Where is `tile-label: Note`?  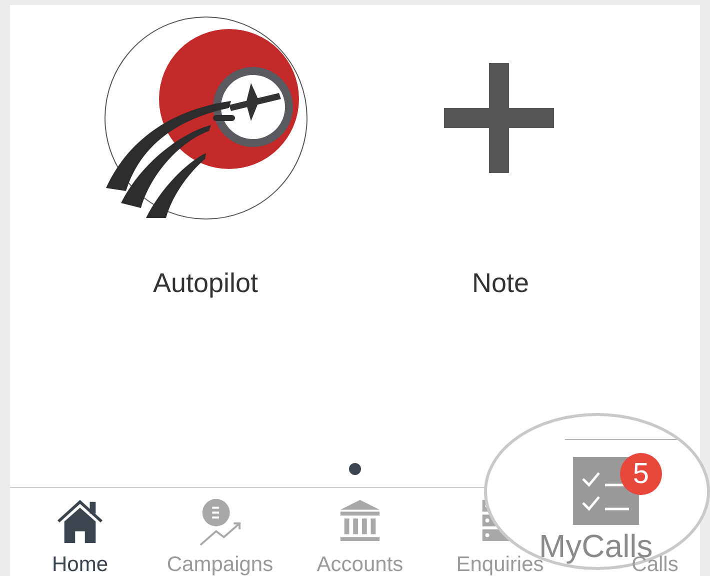
tile-label: Note is located at coordinates (501, 283).